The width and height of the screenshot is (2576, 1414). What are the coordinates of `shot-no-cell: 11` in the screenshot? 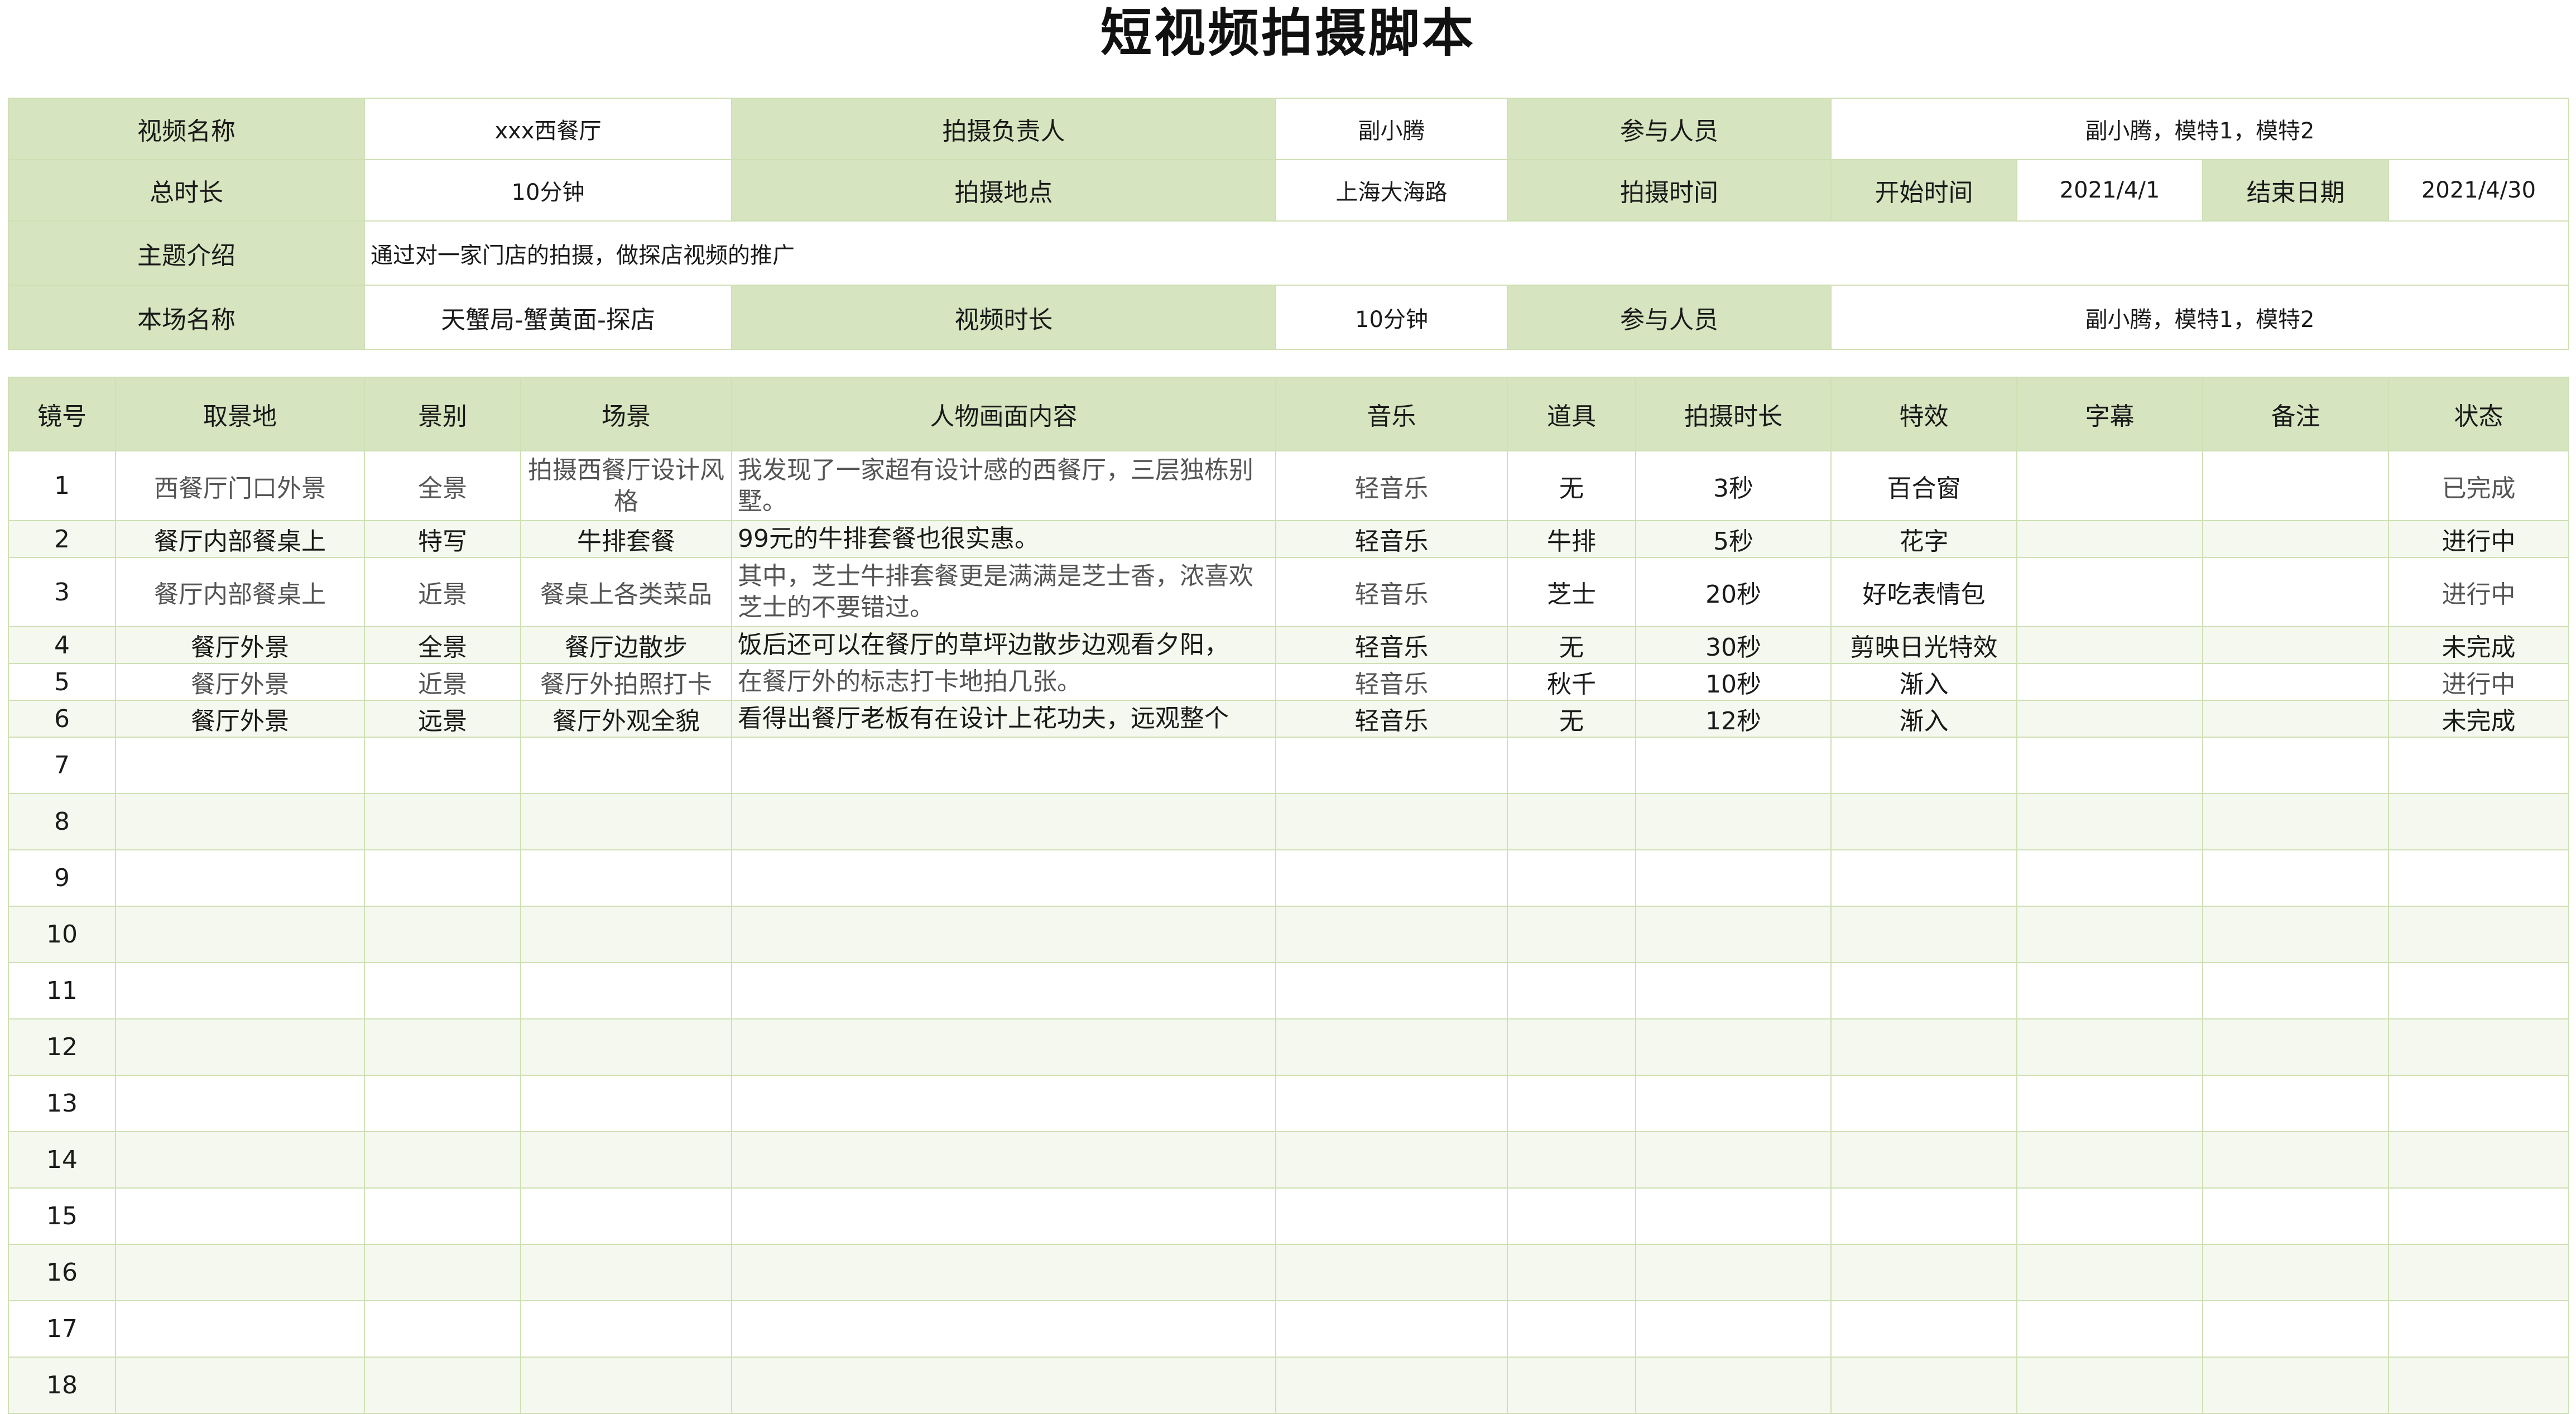 It's located at (62, 990).